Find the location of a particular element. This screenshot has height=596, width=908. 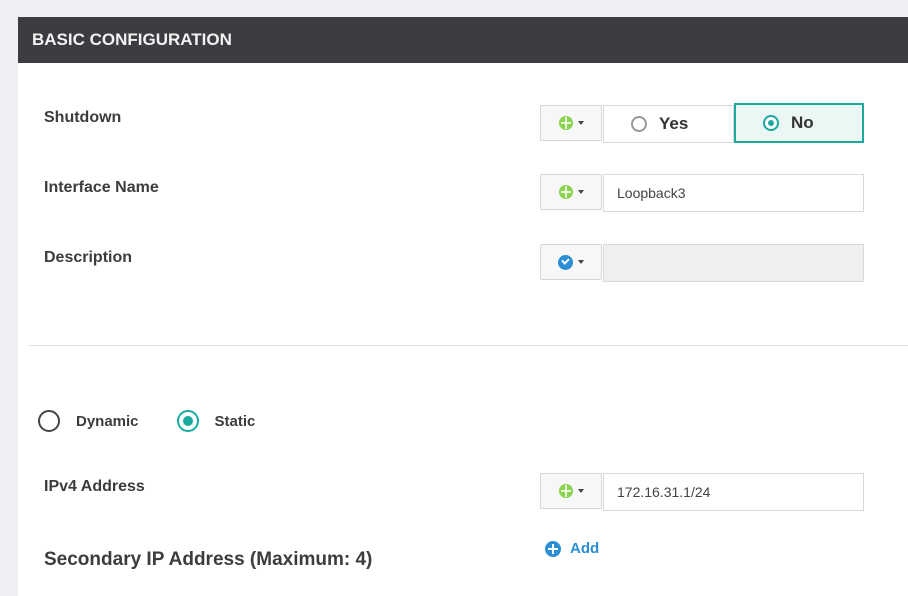

shutdown-no-option: No is located at coordinates (799, 123).